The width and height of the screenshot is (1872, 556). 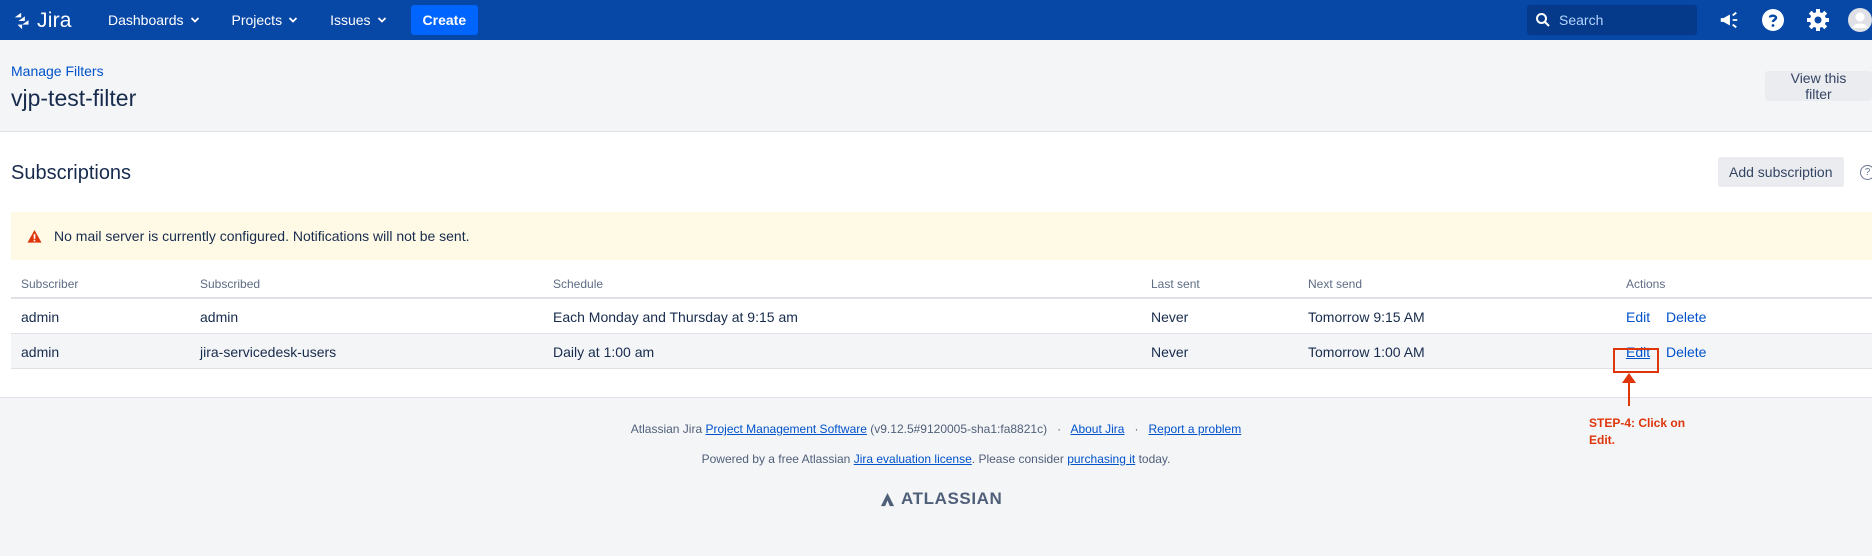 I want to click on footer-link-report-problem: Report a problem, so click(x=1195, y=429).